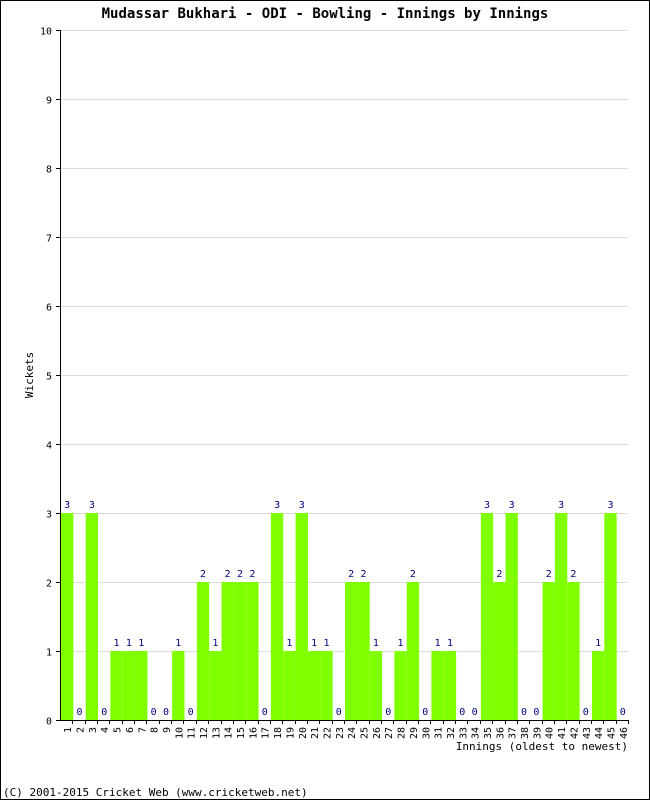 This screenshot has height=800, width=650. Describe the element at coordinates (542, 746) in the screenshot. I see `x-axis-label: Innings (oldest to newest)` at that location.